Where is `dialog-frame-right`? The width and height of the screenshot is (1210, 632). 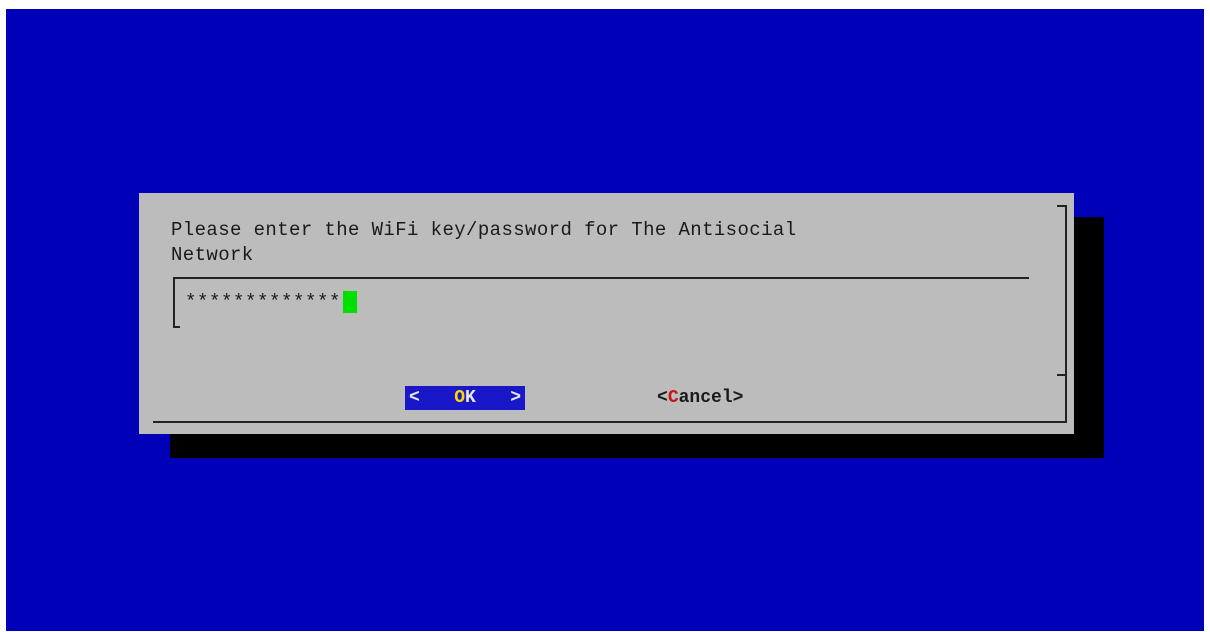 dialog-frame-right is located at coordinates (1066, 313).